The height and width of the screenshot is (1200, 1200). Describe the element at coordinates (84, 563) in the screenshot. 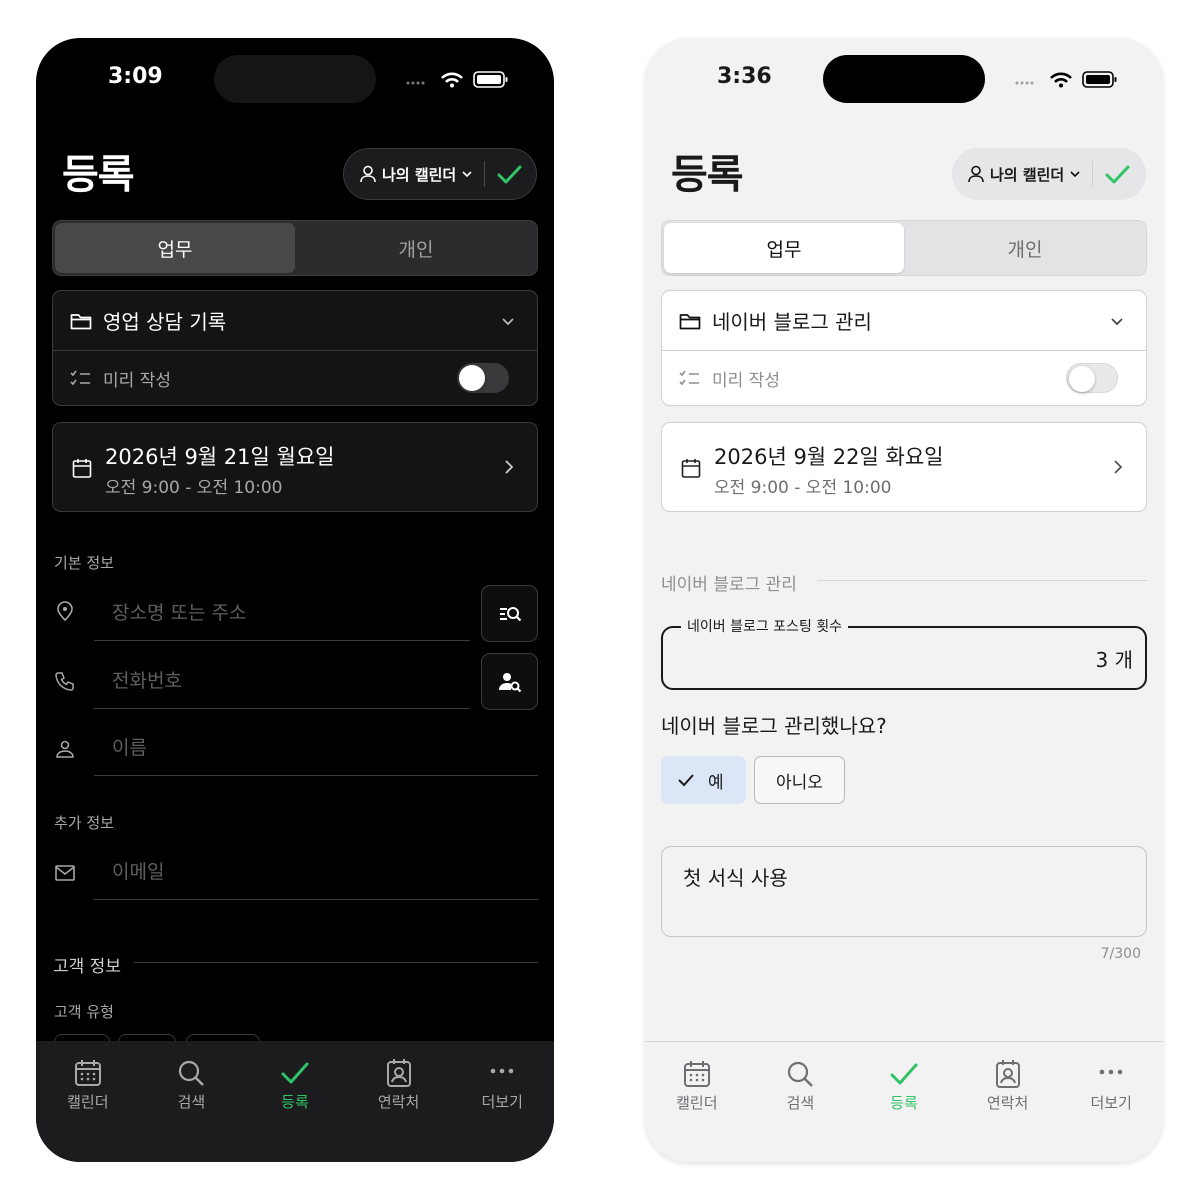

I see `basic-info-label: 기본 정보` at that location.